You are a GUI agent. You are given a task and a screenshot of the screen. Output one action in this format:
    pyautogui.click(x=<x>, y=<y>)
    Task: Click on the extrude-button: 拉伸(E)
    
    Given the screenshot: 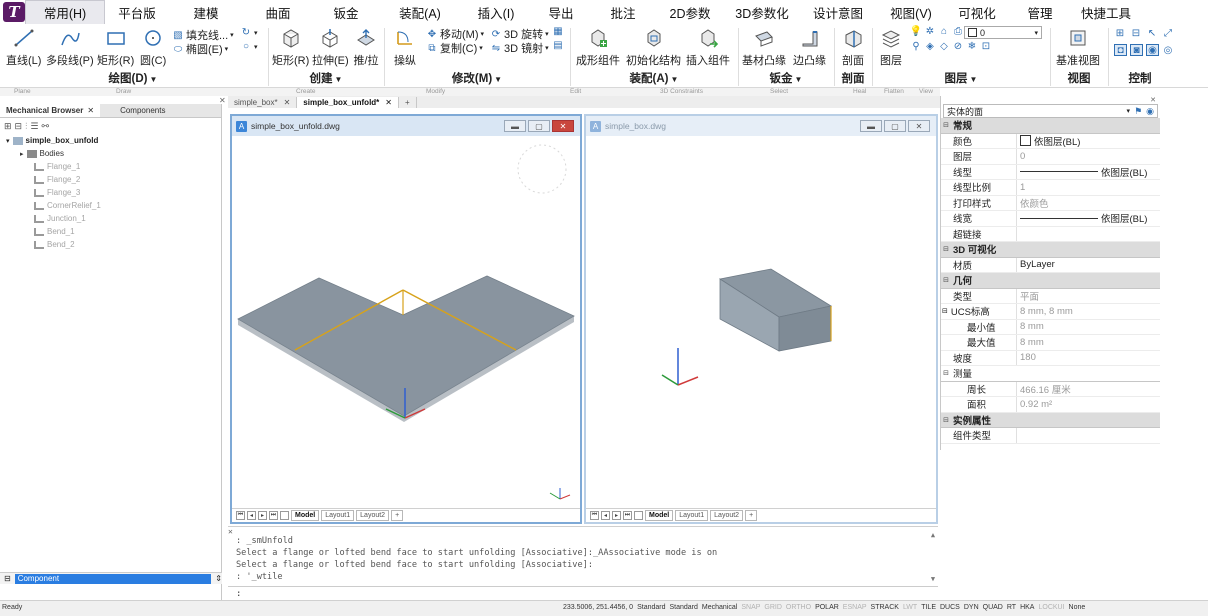 What is the action you would take?
    pyautogui.click(x=330, y=47)
    